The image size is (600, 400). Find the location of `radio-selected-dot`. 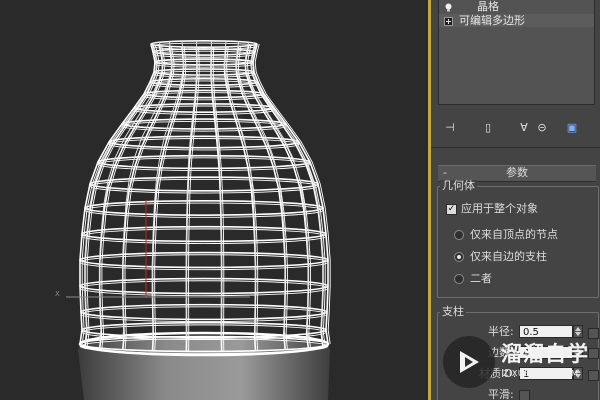

radio-selected-dot is located at coordinates (459, 257).